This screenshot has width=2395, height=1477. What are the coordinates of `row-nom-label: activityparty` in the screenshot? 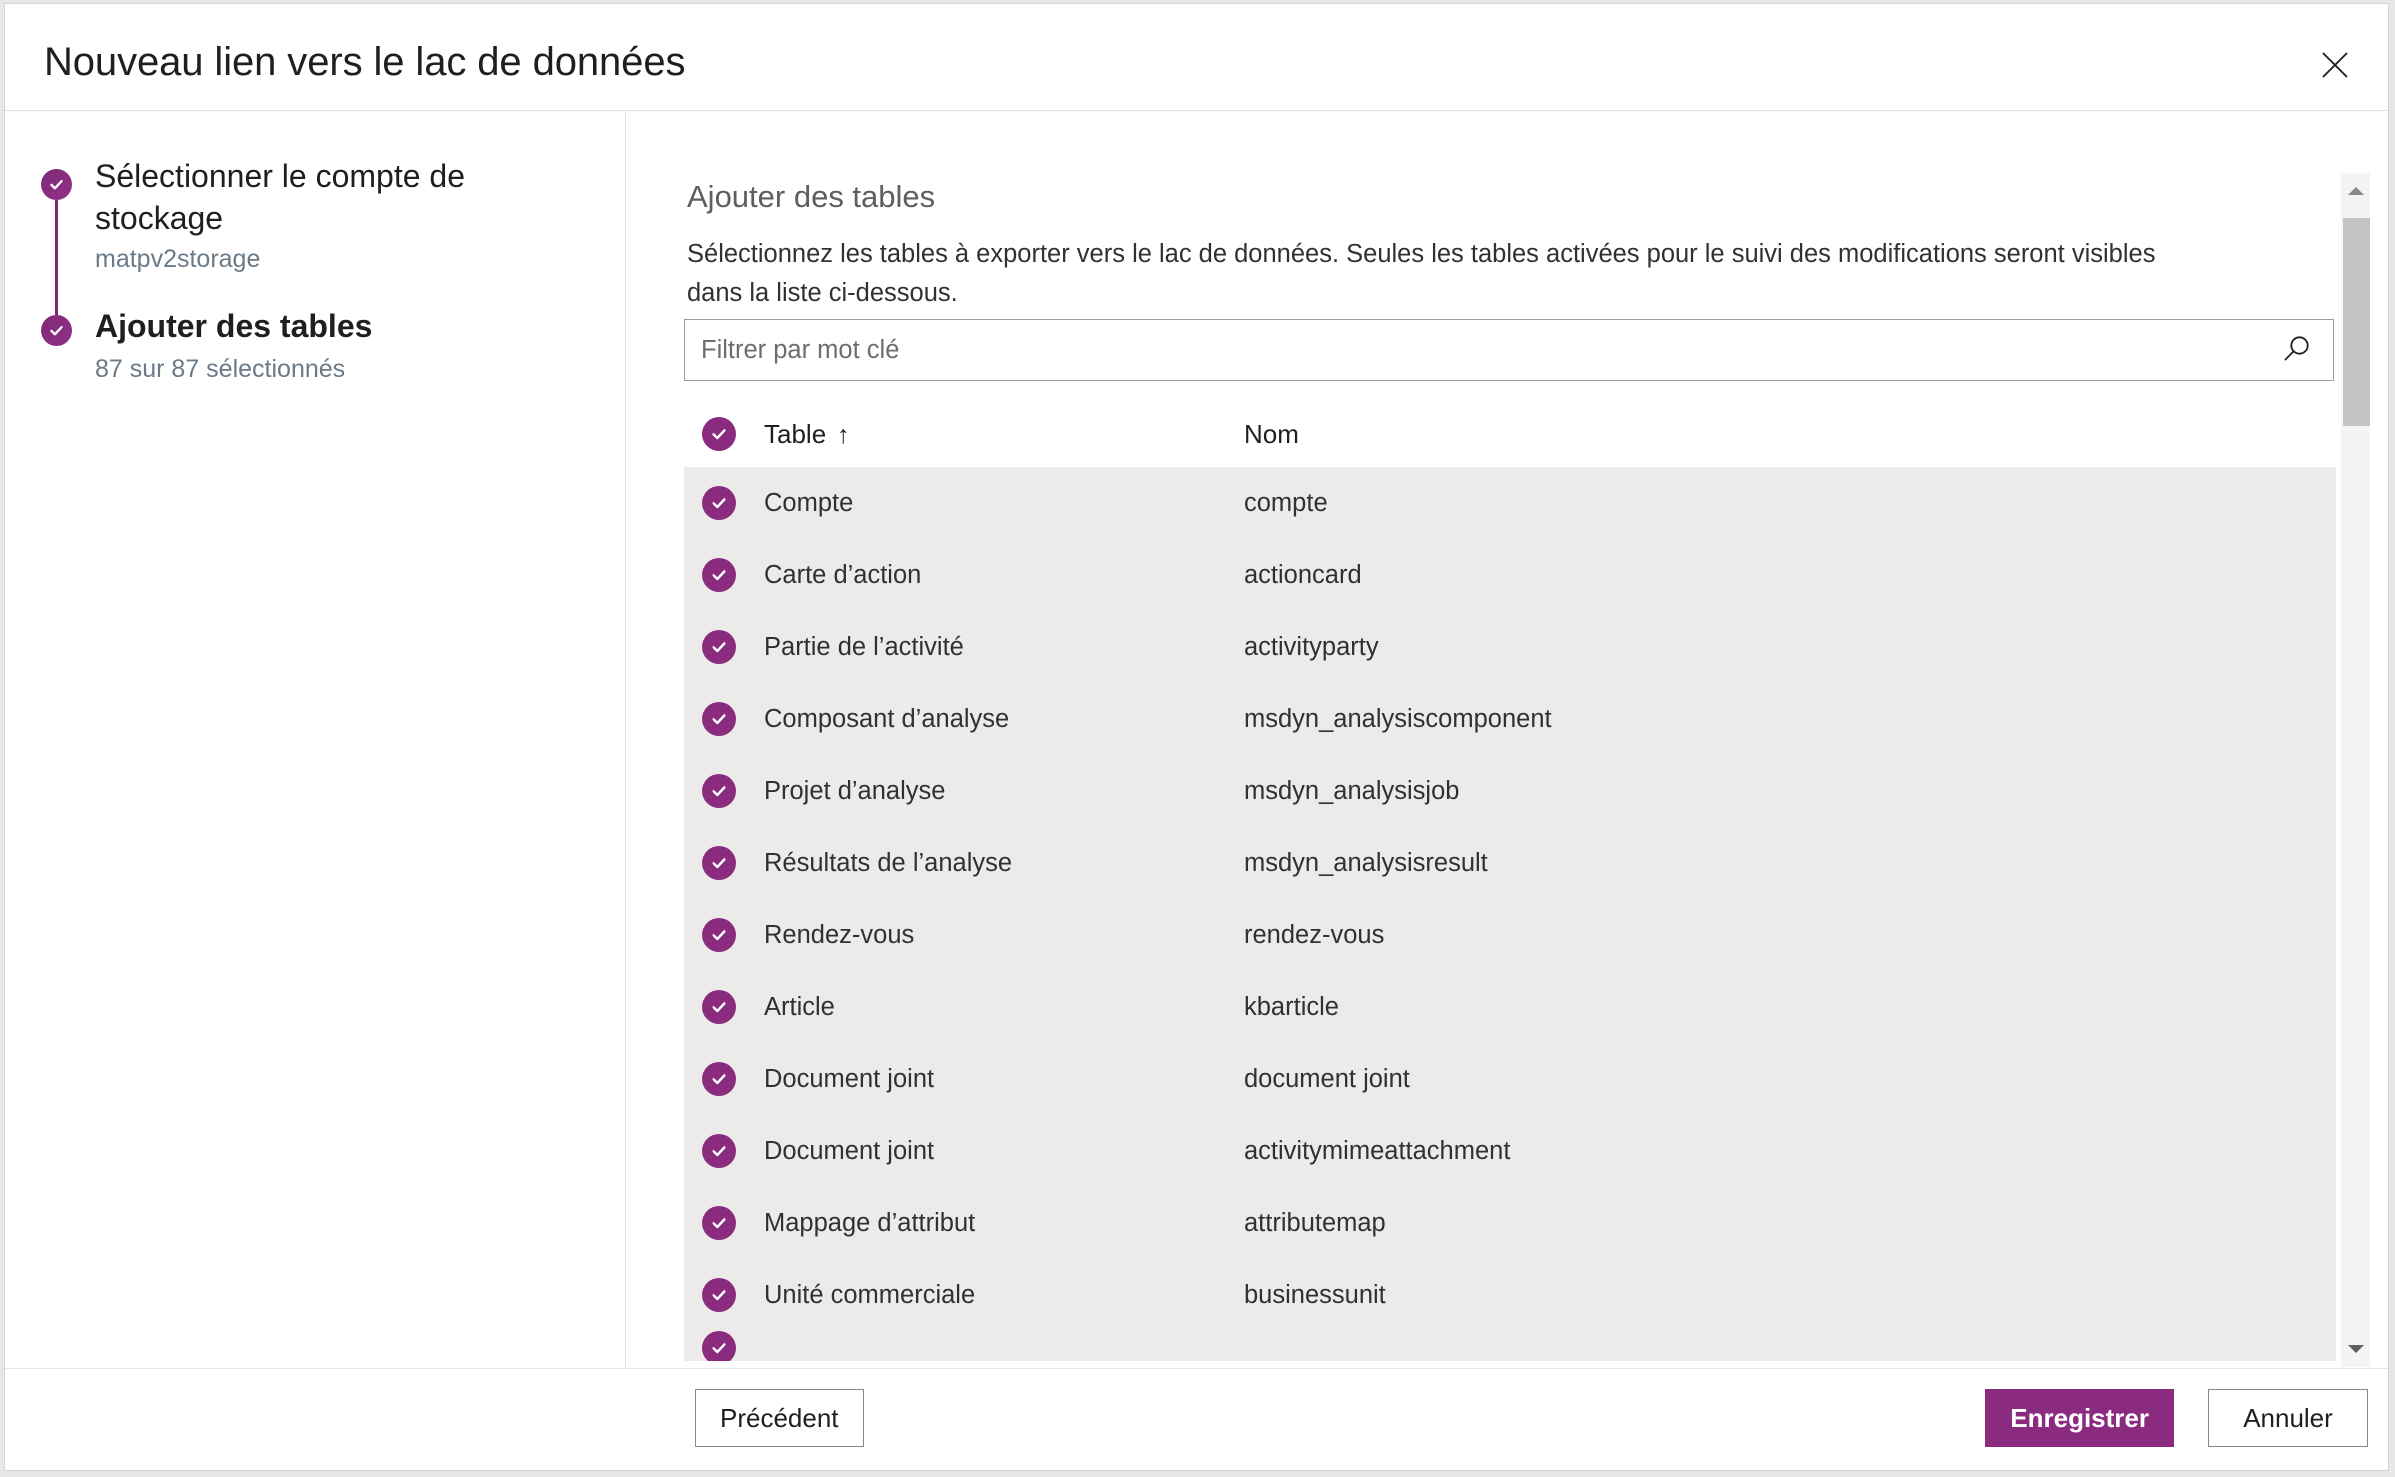 It's located at (1311, 646).